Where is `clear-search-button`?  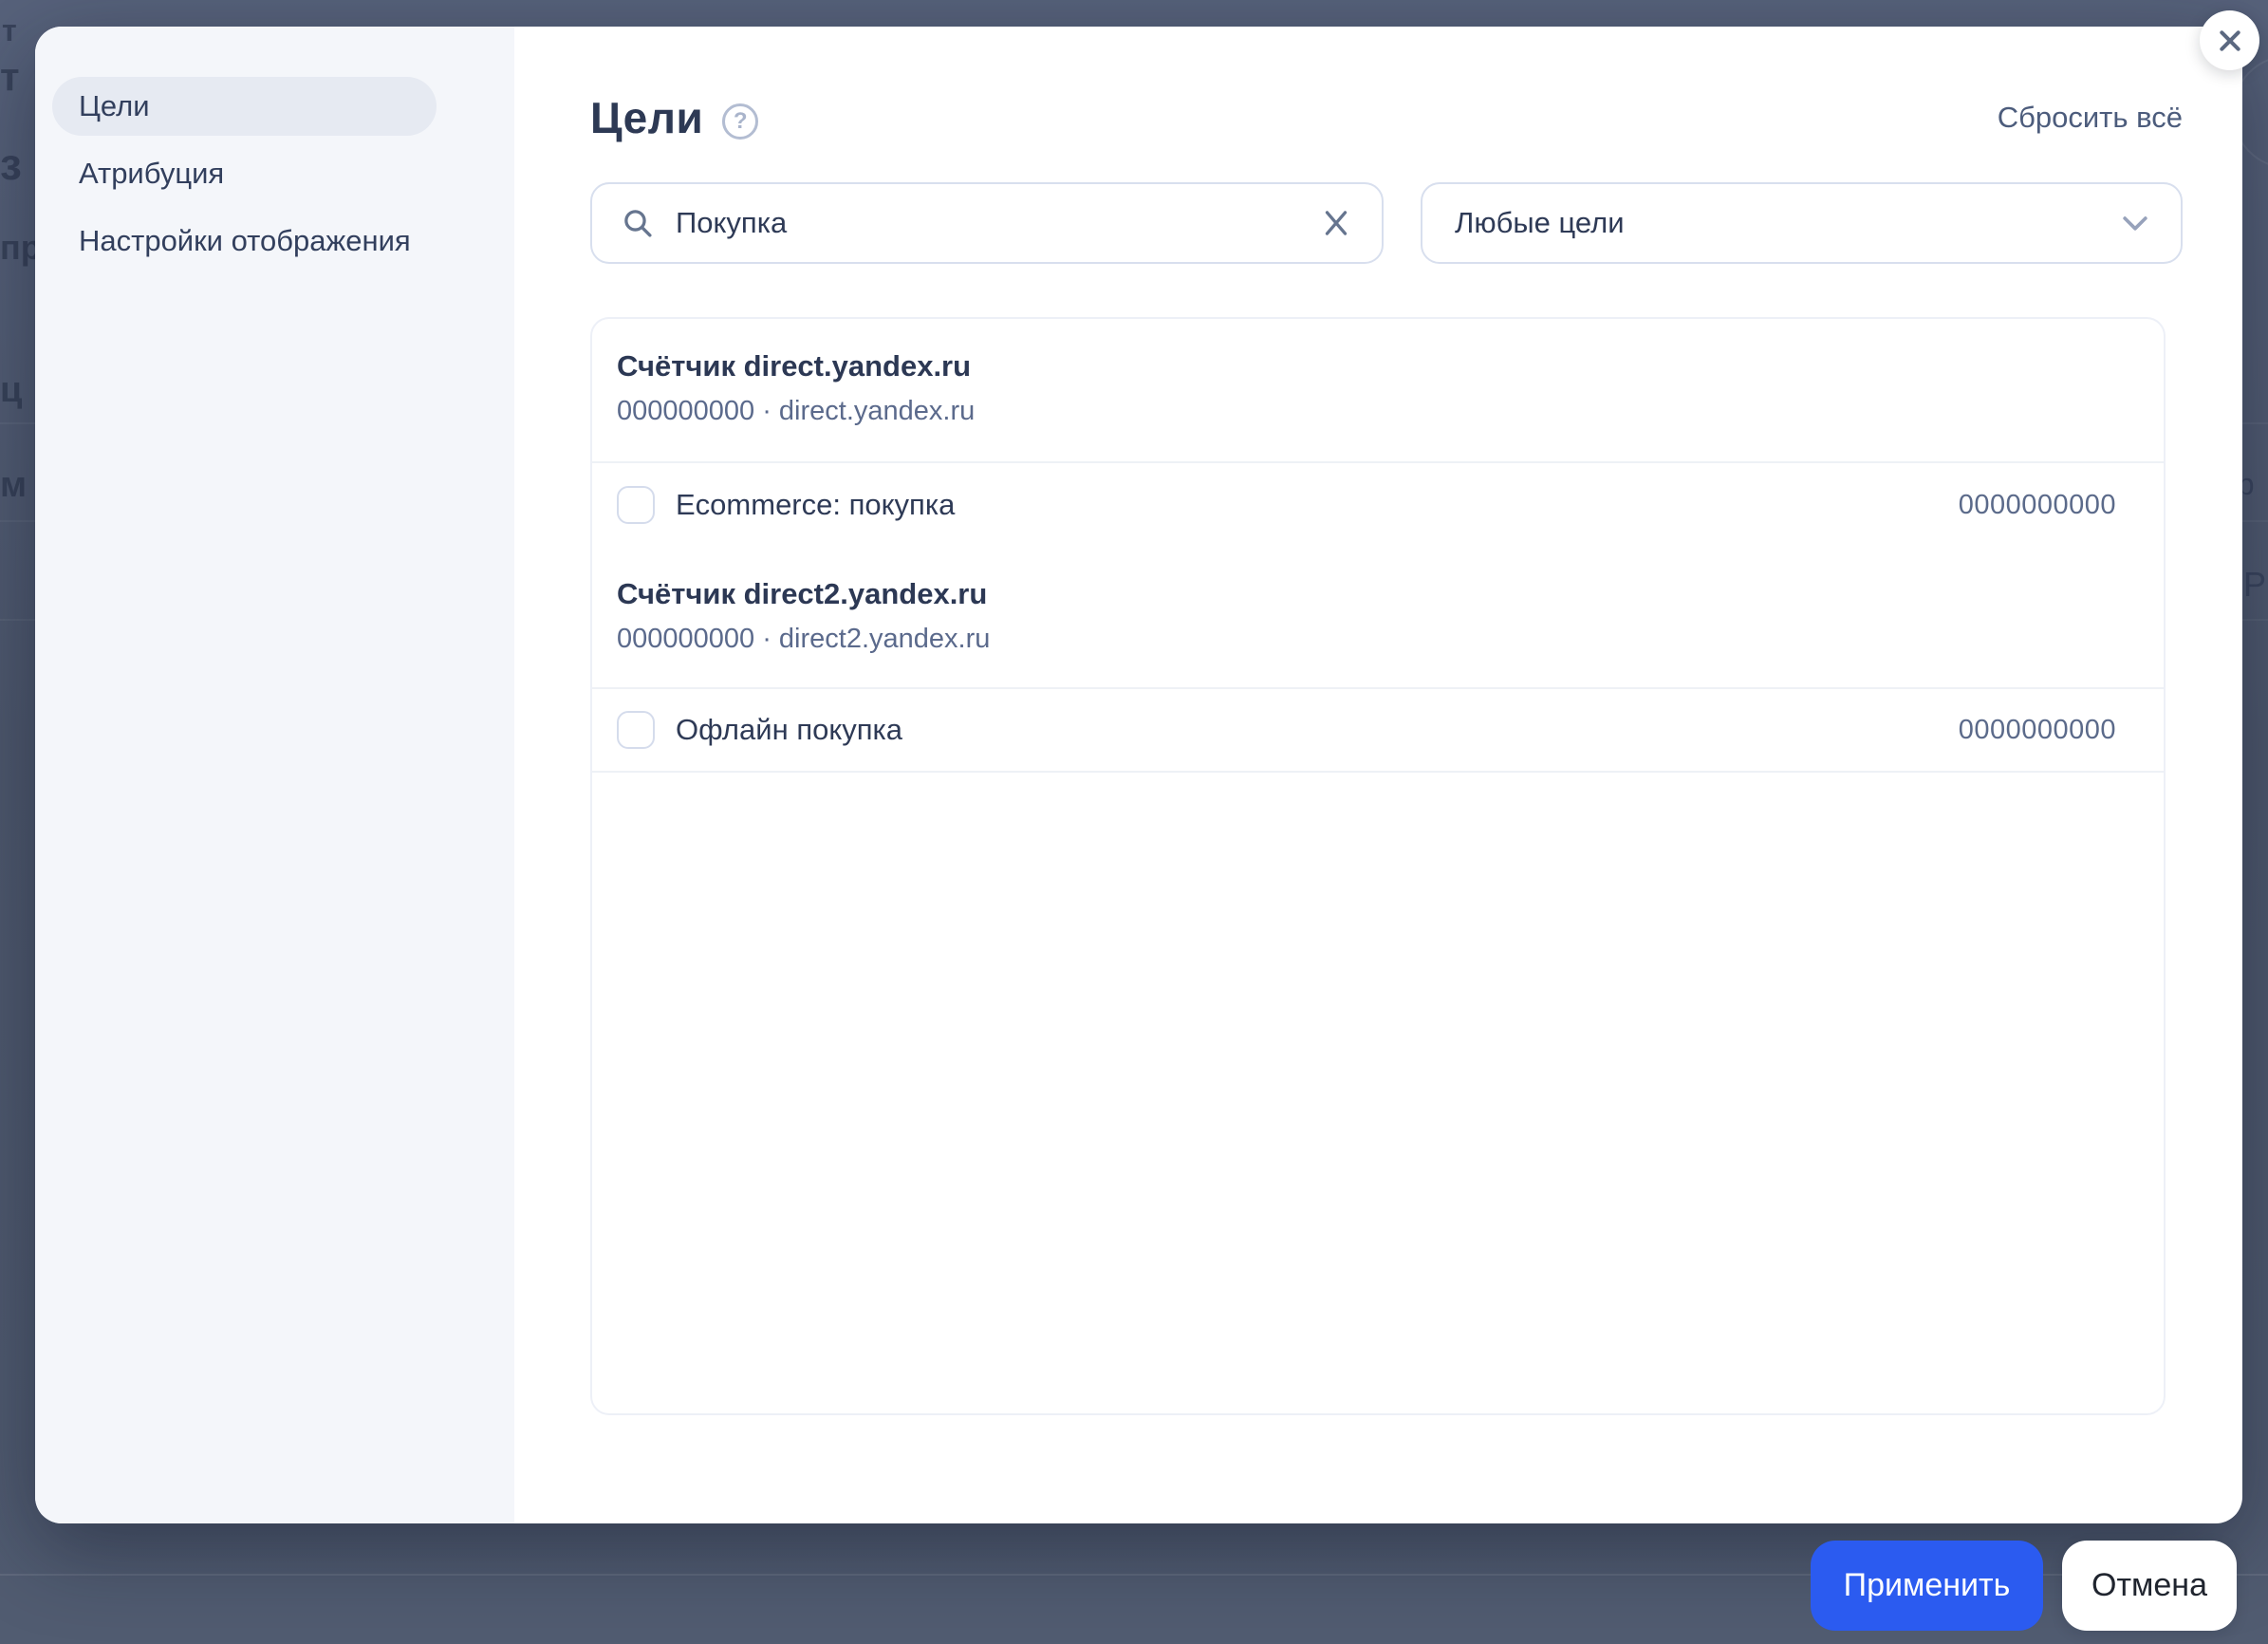 clear-search-button is located at coordinates (1336, 223).